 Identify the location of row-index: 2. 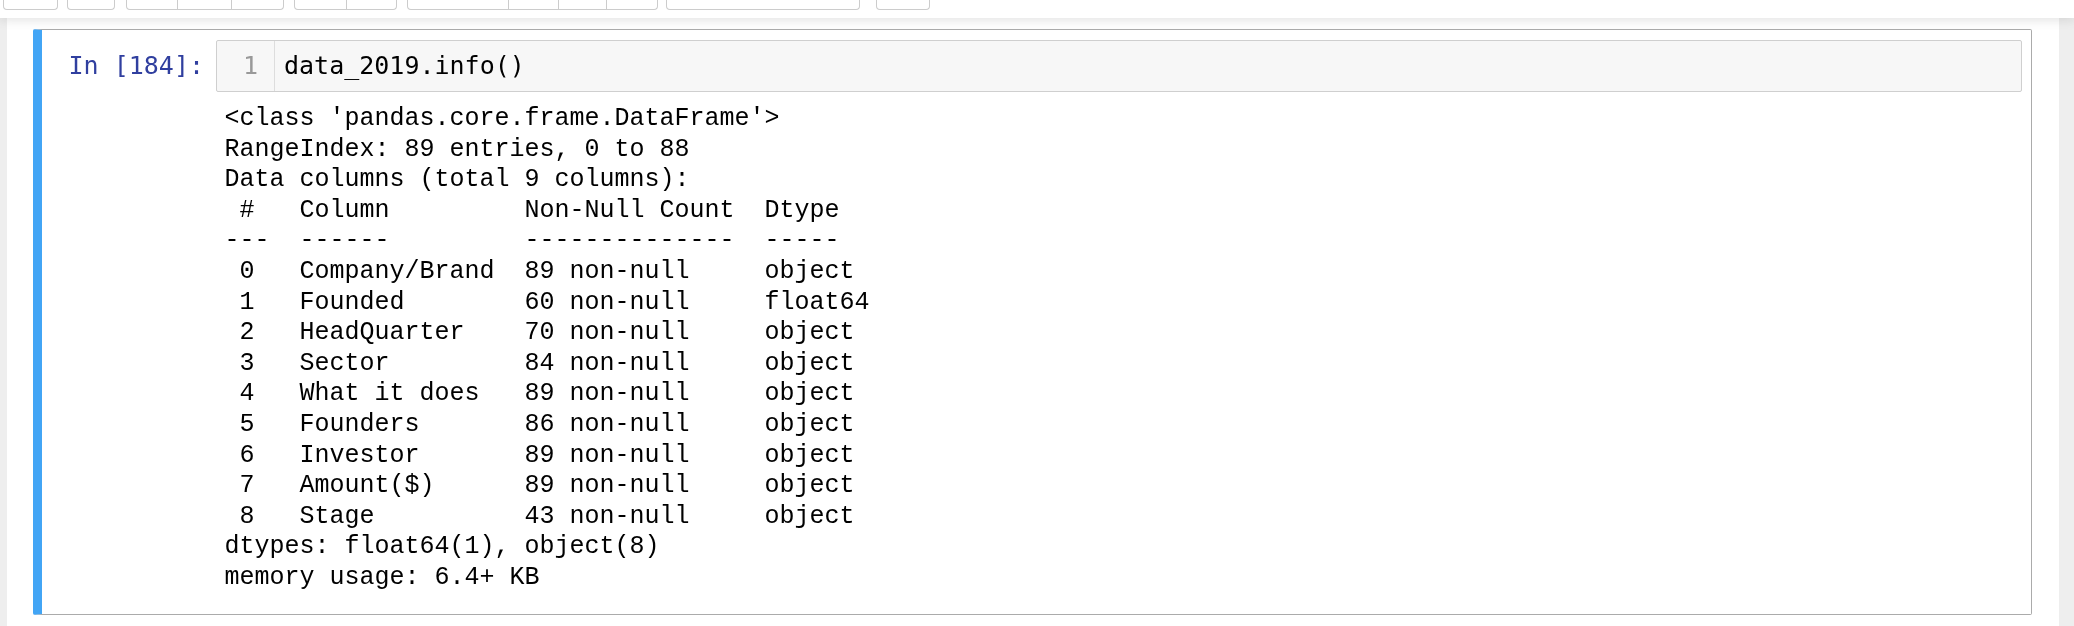
(247, 333).